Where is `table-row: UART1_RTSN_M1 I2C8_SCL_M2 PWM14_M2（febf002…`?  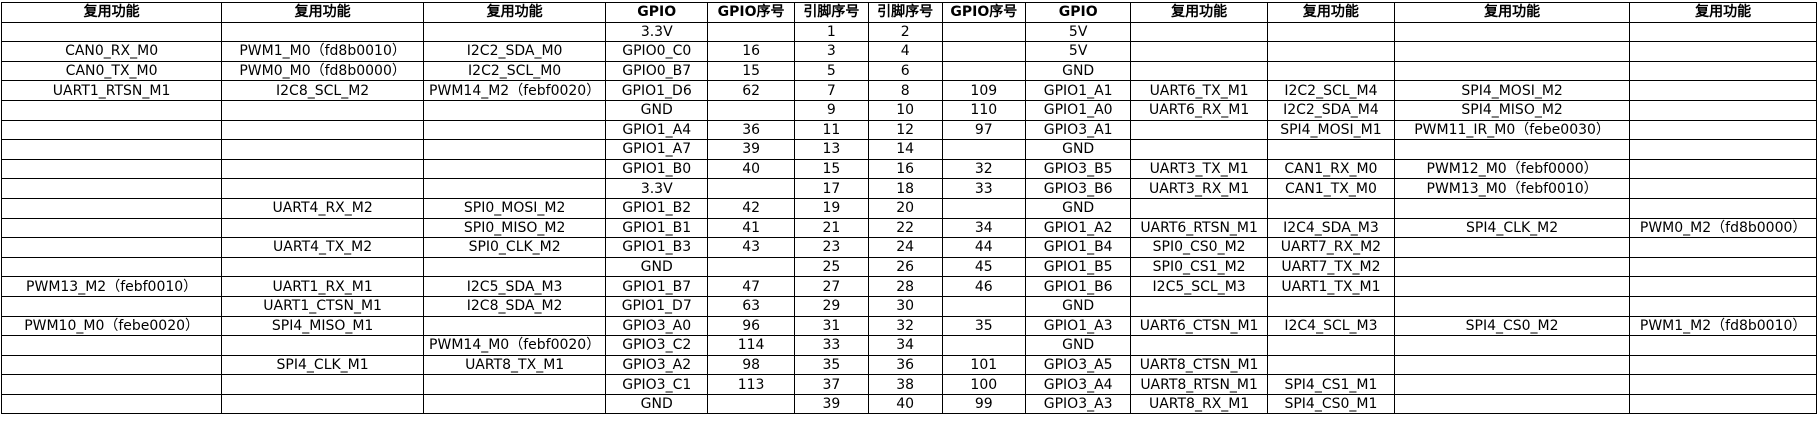 table-row: UART1_RTSN_M1 I2C8_SCL_M2 PWM14_M2（febf002… is located at coordinates (908, 90).